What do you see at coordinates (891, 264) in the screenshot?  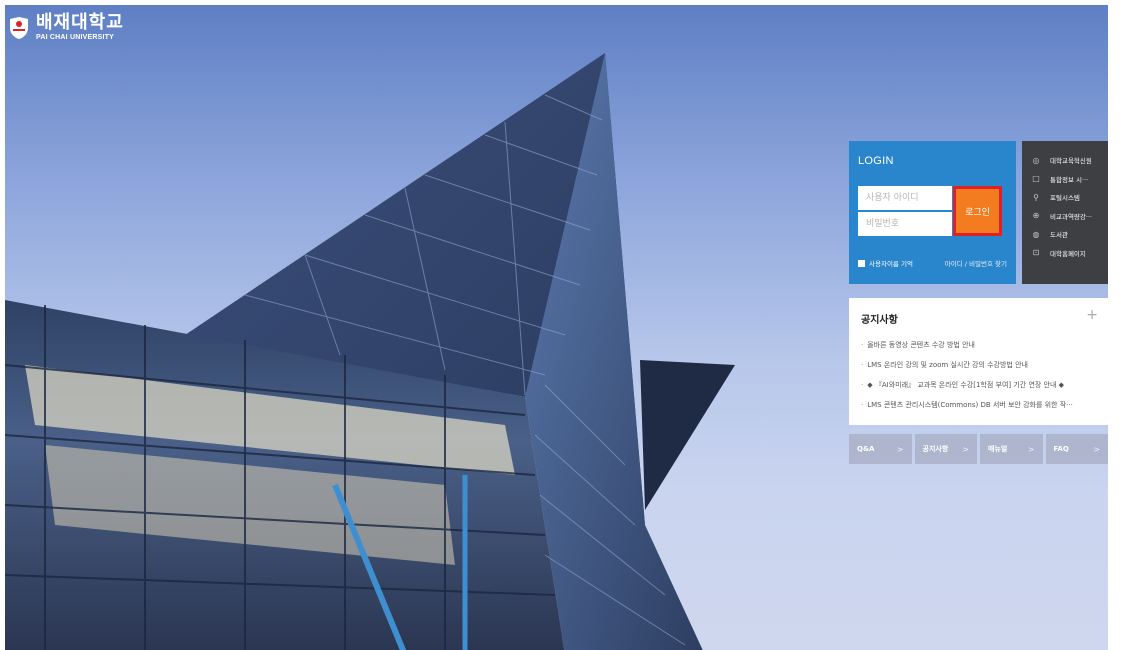 I see `remember-label: 사용자이름 기억` at bounding box center [891, 264].